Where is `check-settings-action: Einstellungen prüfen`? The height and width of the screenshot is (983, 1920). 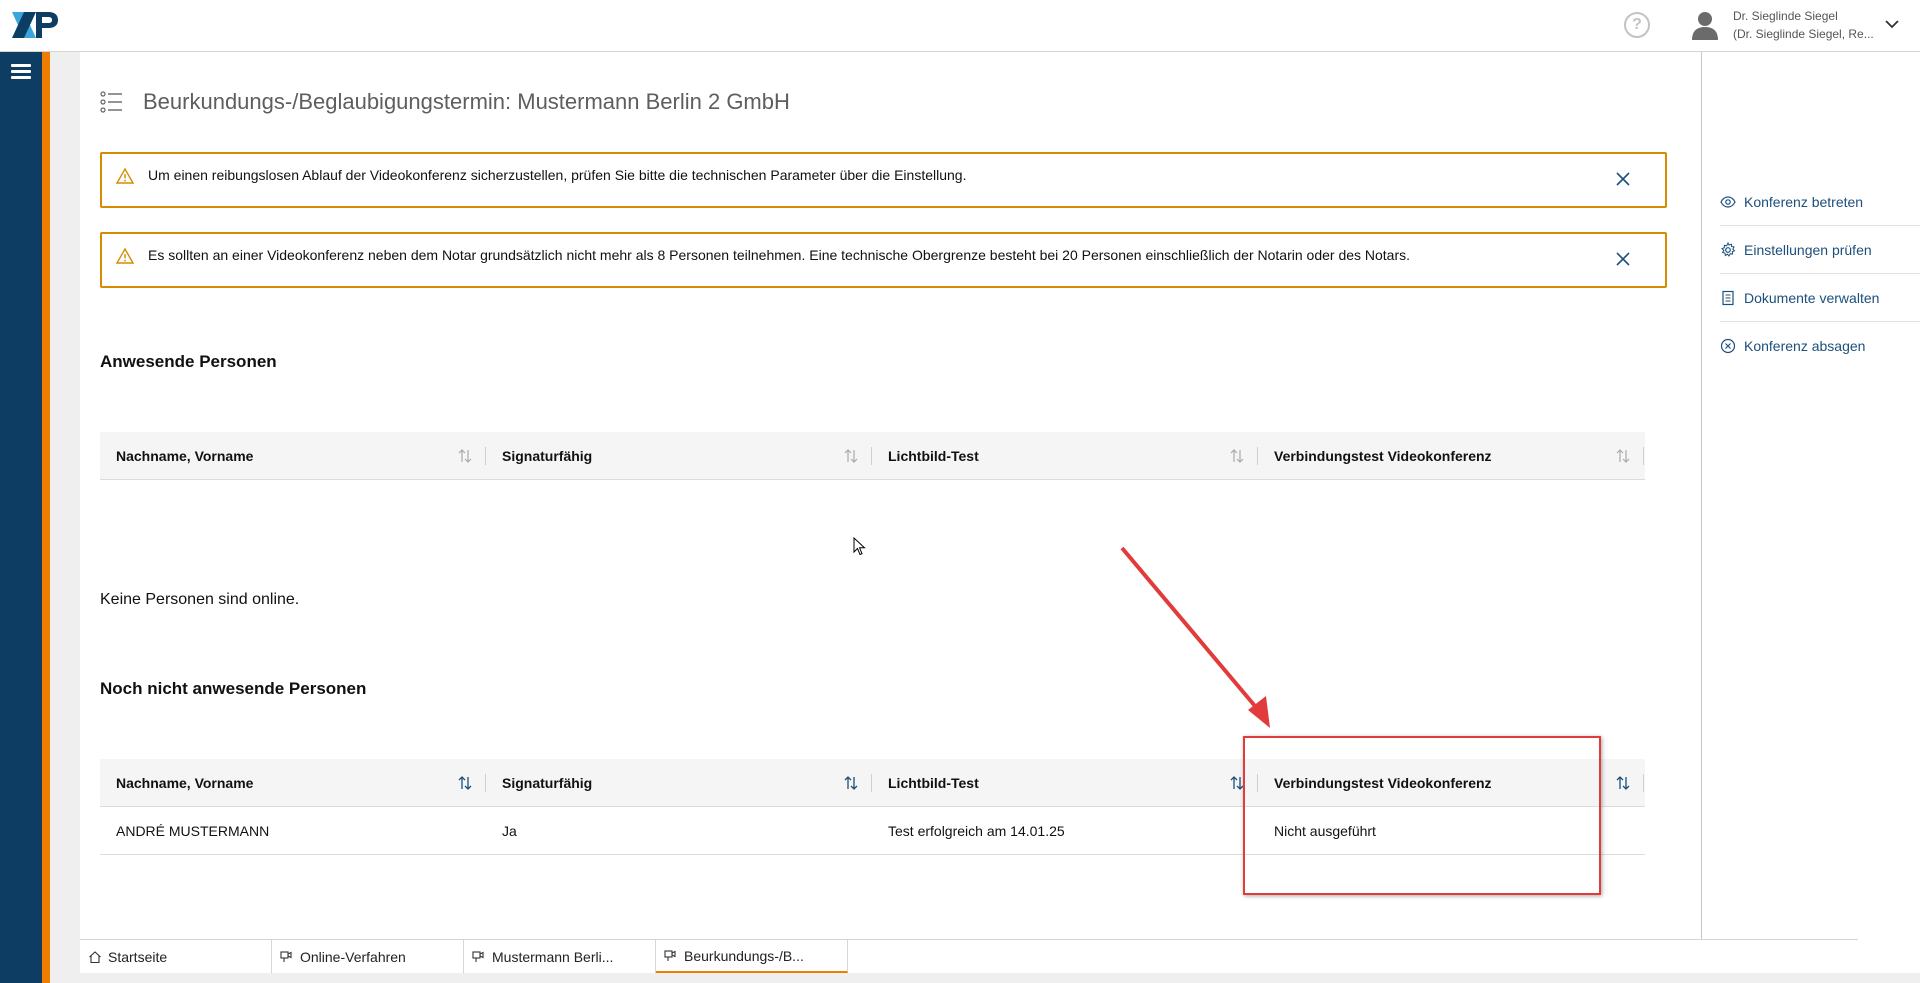 check-settings-action: Einstellungen prüfen is located at coordinates (1820, 250).